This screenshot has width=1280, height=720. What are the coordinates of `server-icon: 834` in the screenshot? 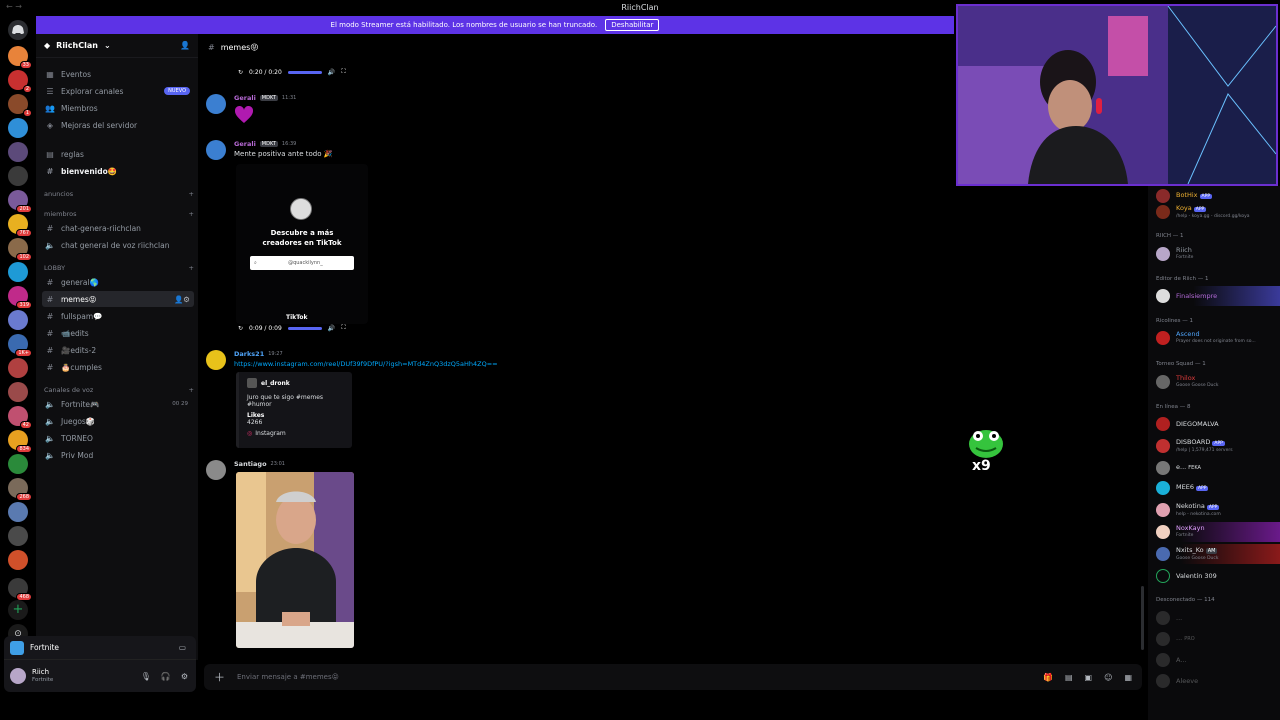 It's located at (20, 441).